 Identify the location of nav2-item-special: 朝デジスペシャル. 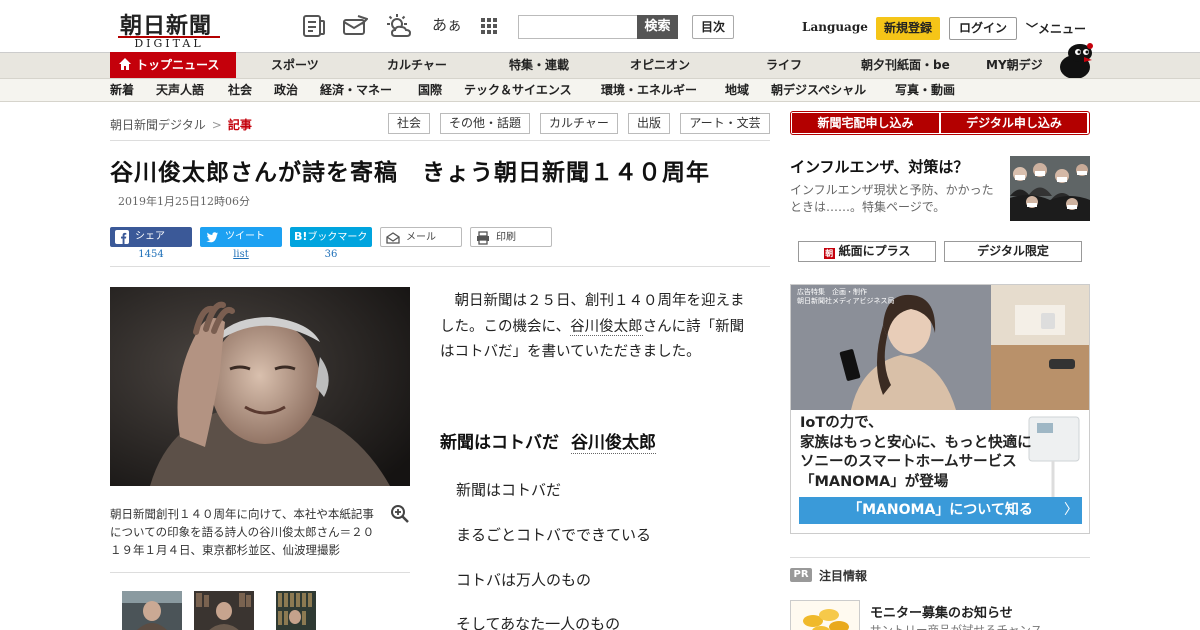
(818, 90).